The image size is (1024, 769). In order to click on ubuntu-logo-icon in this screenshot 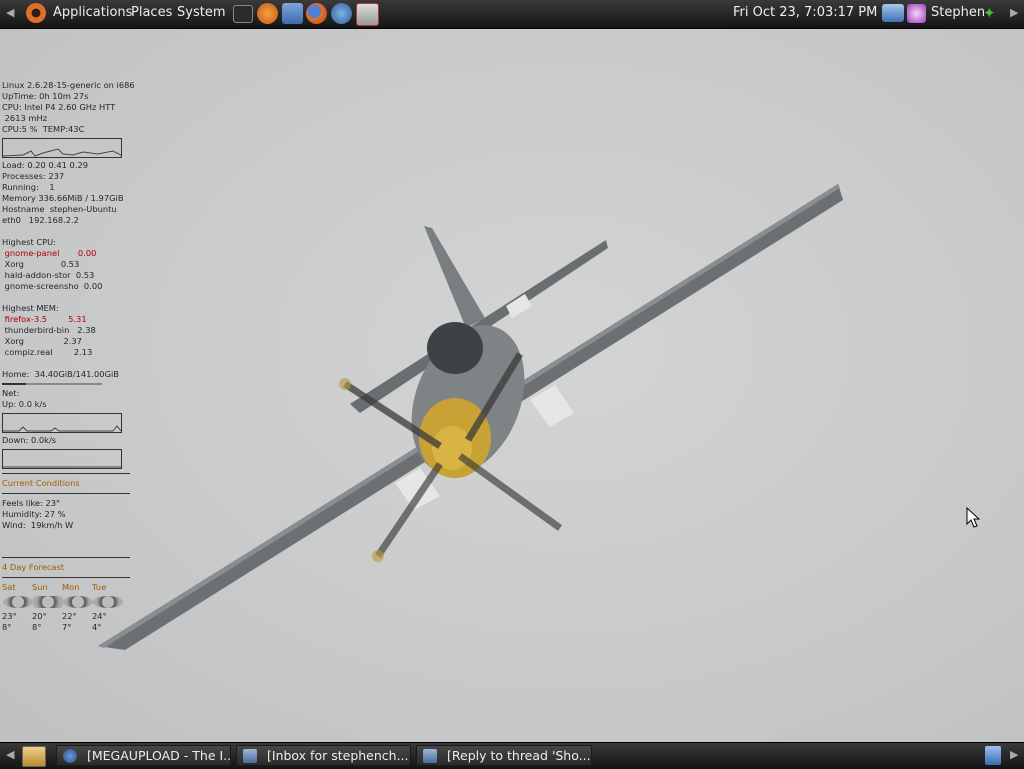, I will do `click(36, 13)`.